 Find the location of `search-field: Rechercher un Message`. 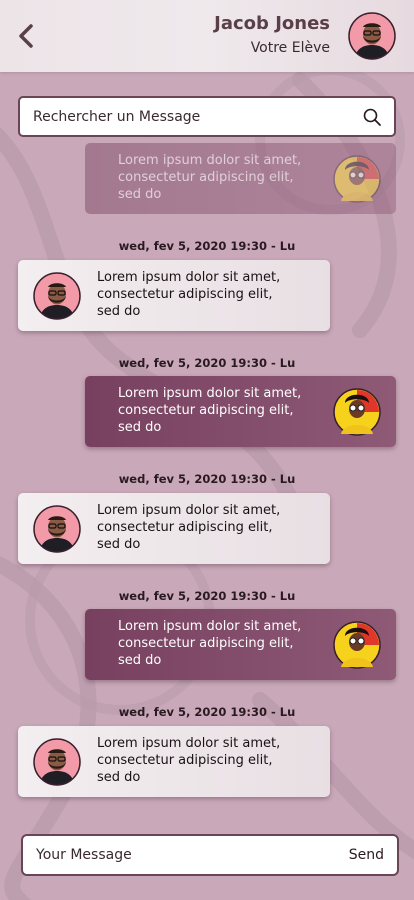

search-field: Rechercher un Message is located at coordinates (207, 116).